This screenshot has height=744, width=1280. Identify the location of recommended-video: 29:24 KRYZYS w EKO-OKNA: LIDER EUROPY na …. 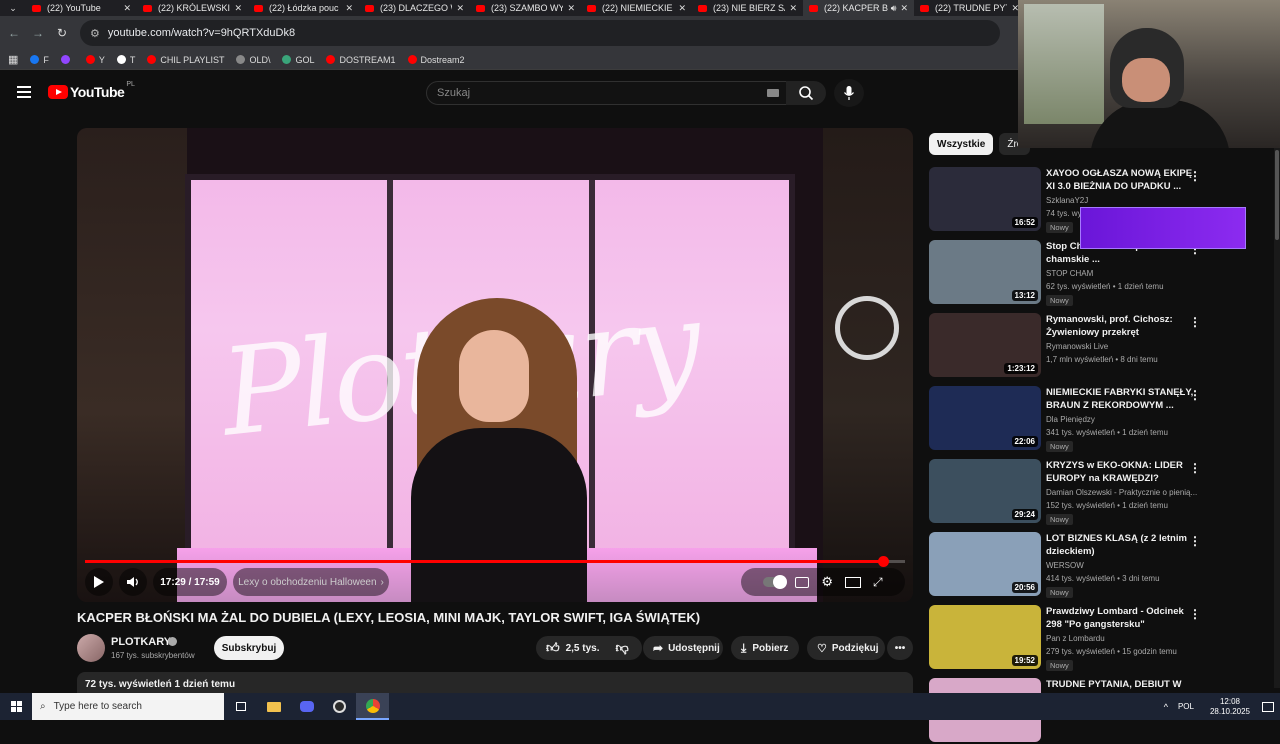
(1101, 492).